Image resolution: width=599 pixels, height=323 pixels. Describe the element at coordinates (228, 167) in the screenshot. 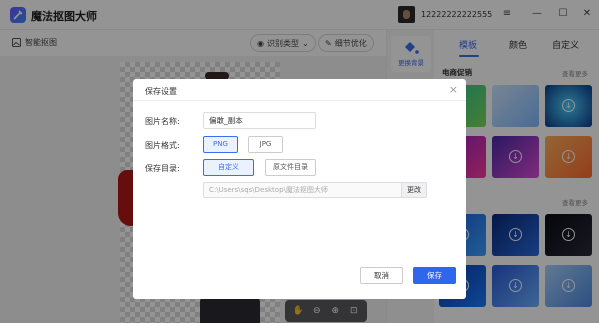

I see `dir-custom-option: 自定义` at that location.